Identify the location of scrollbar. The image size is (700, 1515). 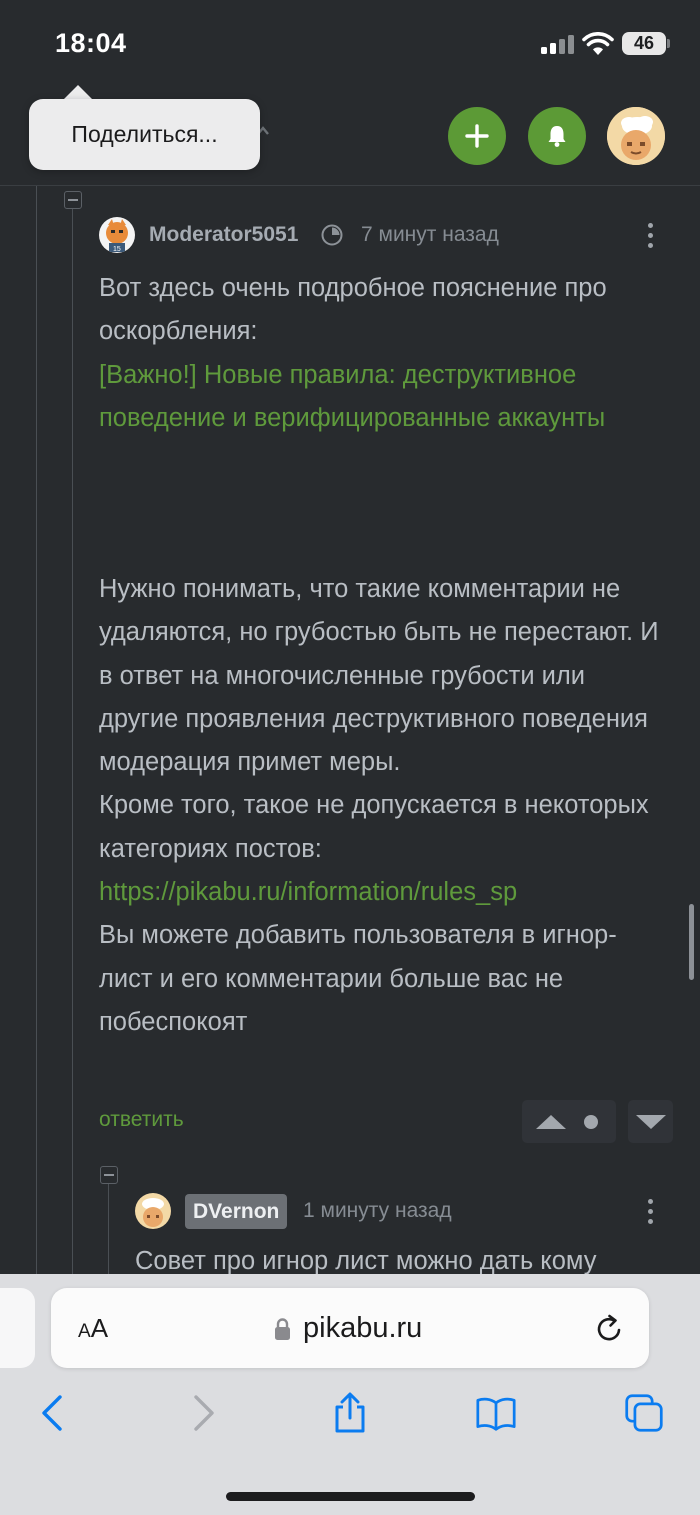
(691, 942).